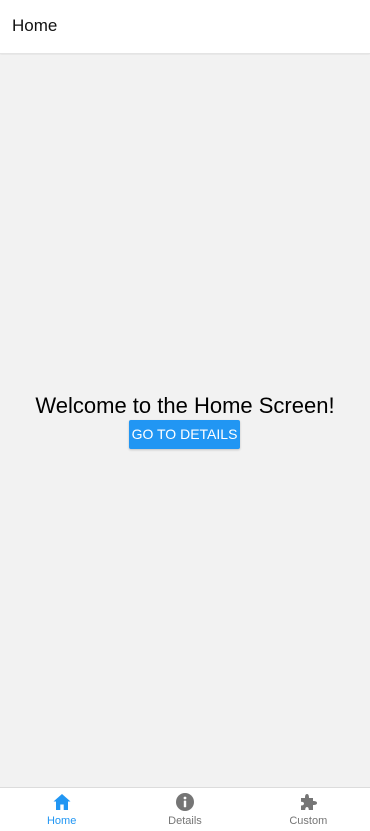 Image resolution: width=370 pixels, height=831 pixels. I want to click on tab-details-label: Details, so click(185, 821).